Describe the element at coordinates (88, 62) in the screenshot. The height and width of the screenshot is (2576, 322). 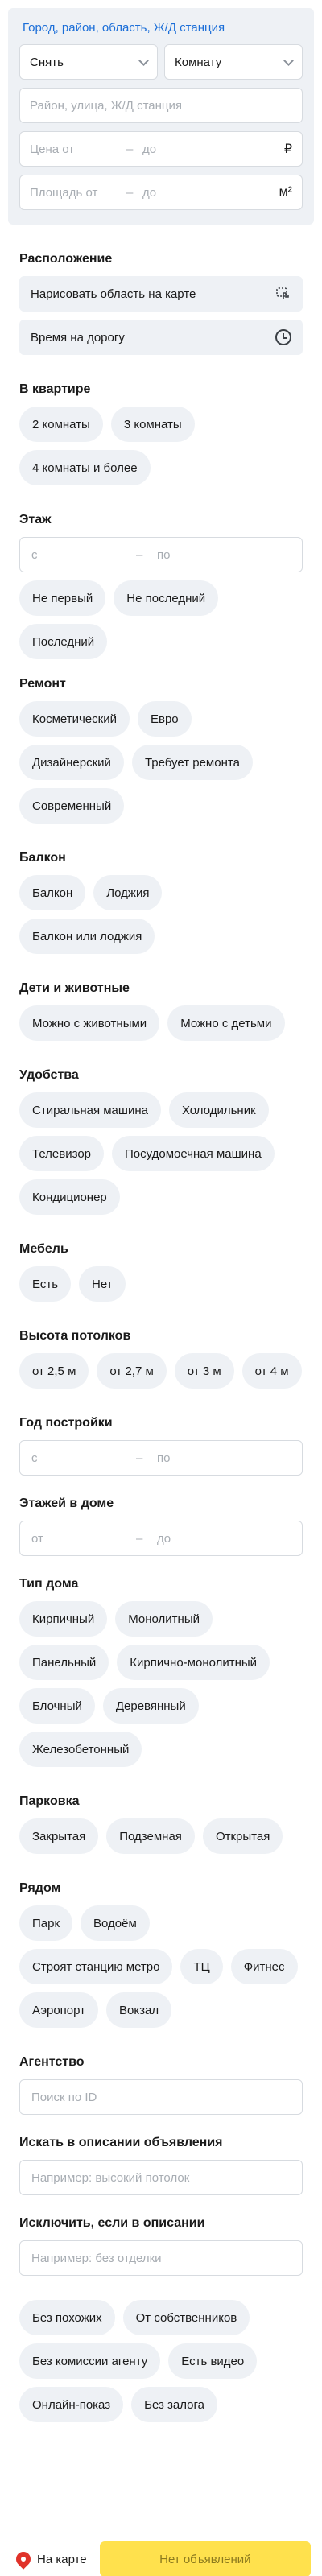
I see `deal-type-select: Снять` at that location.